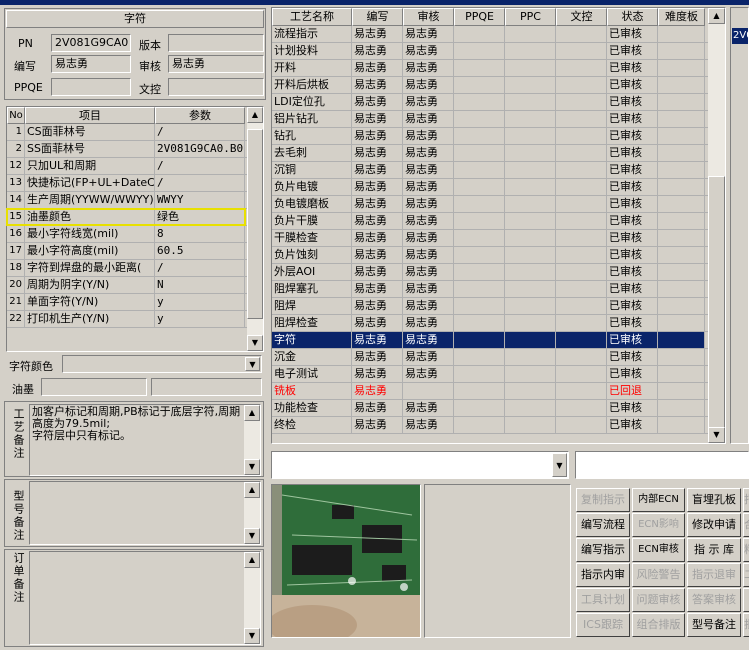 Image resolution: width=749 pixels, height=650 pixels. I want to click on table-row: 18 字符到焊盘的最小距离(/, so click(135, 268).